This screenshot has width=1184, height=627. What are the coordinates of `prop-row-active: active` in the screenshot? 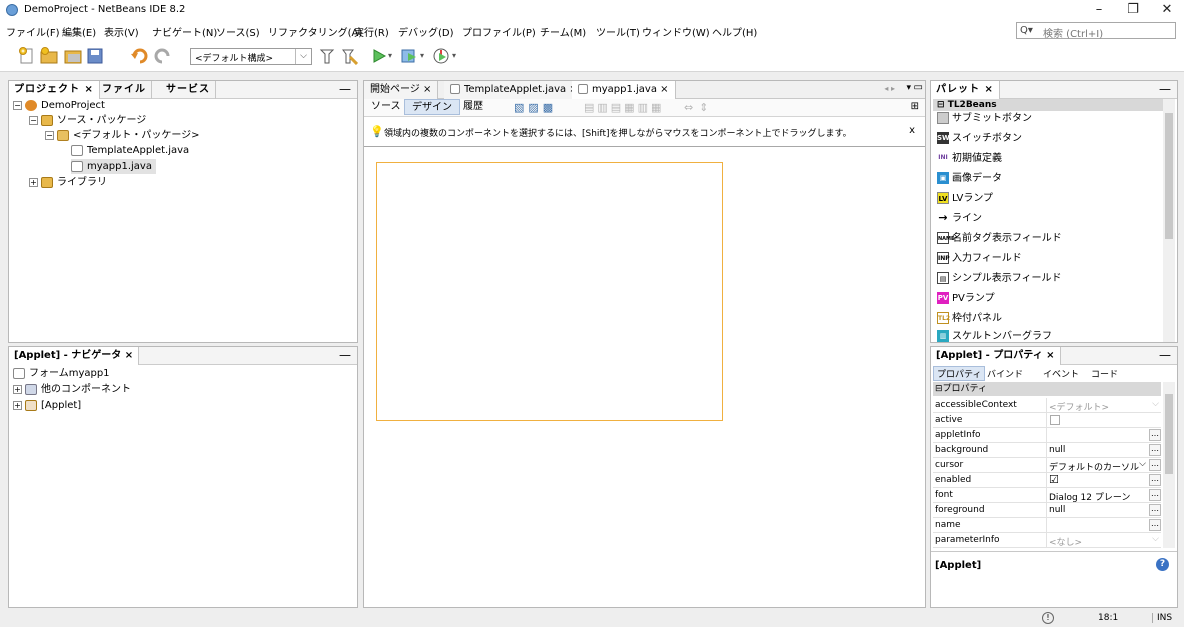 It's located at (1047, 420).